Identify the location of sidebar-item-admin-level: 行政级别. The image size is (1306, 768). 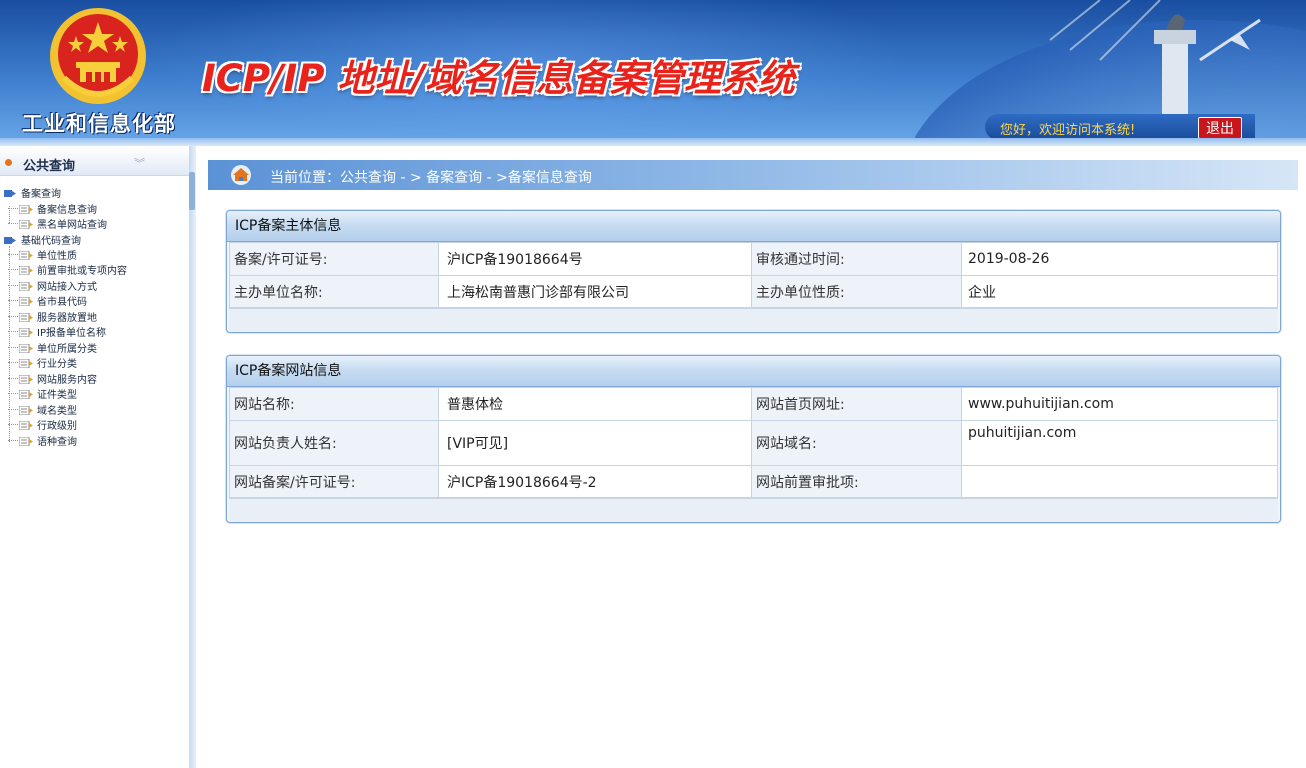
(42, 424).